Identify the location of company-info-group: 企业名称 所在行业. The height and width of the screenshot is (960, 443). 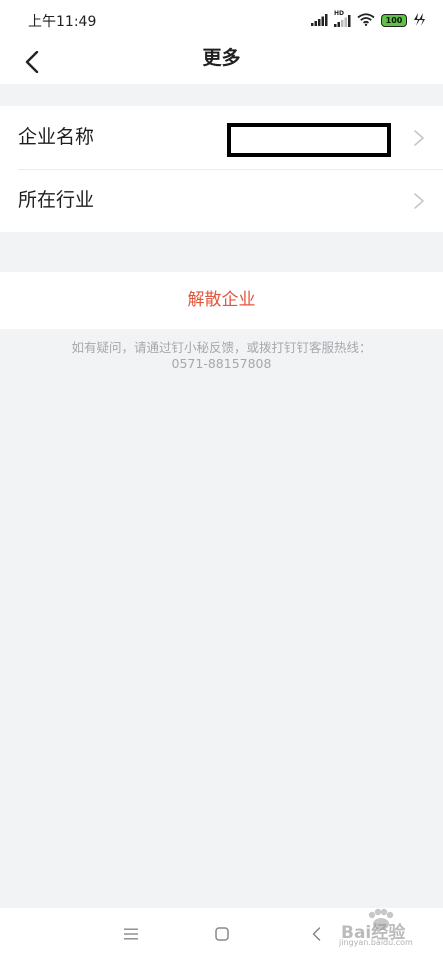
(221, 169).